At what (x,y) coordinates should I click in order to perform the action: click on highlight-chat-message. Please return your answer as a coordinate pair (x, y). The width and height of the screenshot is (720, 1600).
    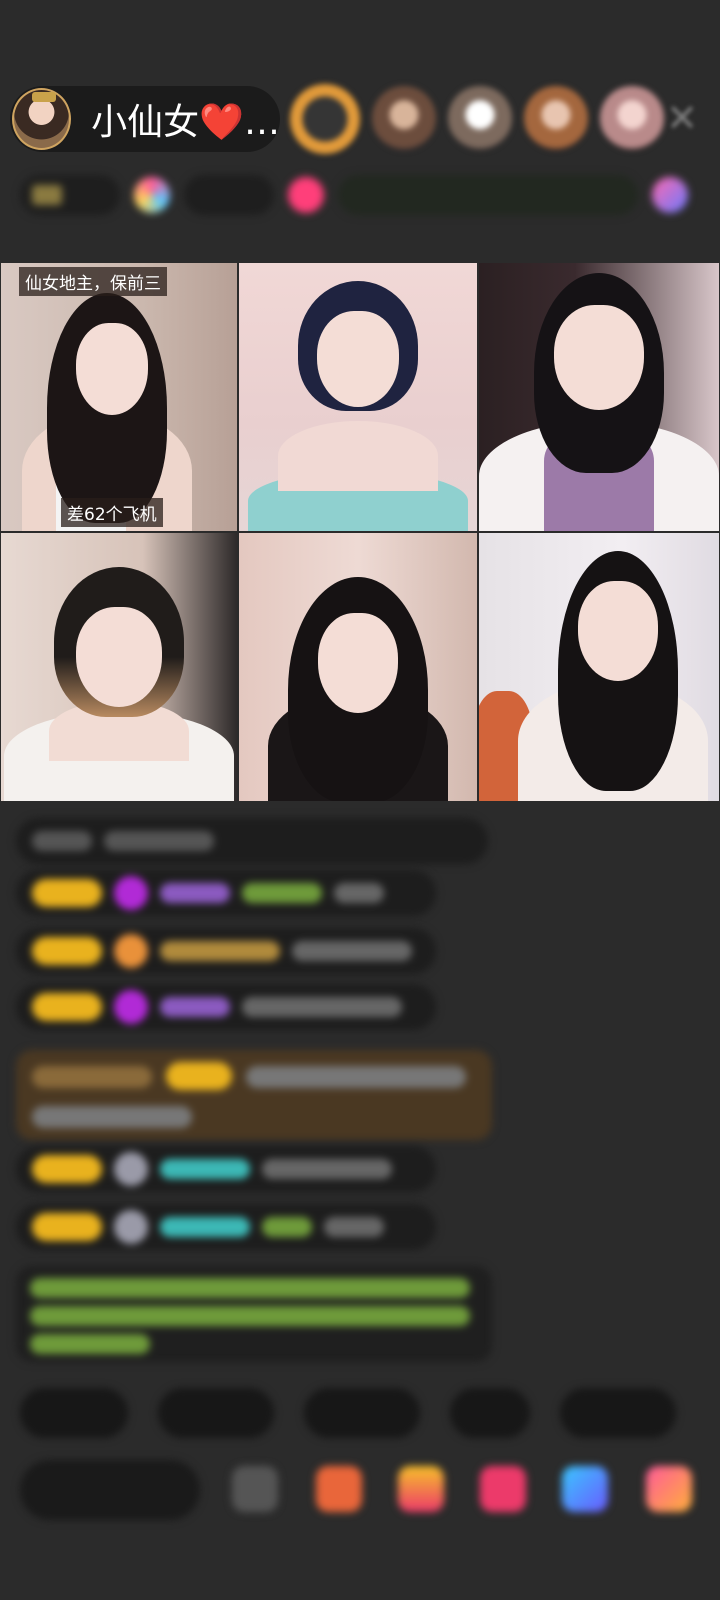
    Looking at the image, I should click on (254, 1095).